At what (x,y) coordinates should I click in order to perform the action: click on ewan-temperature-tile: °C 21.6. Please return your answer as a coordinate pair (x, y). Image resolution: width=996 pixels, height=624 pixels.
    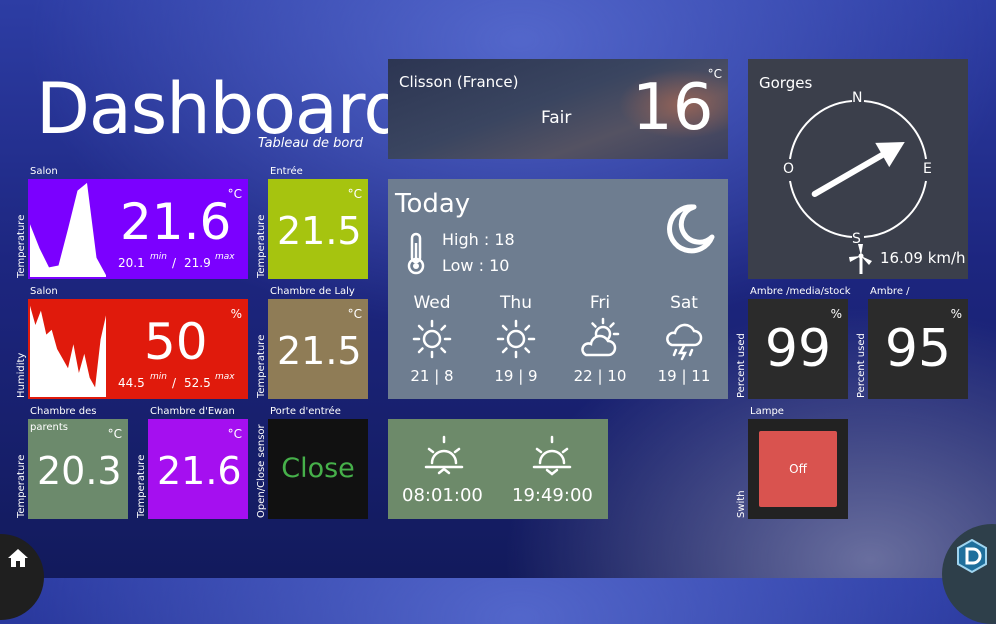
    Looking at the image, I should click on (198, 469).